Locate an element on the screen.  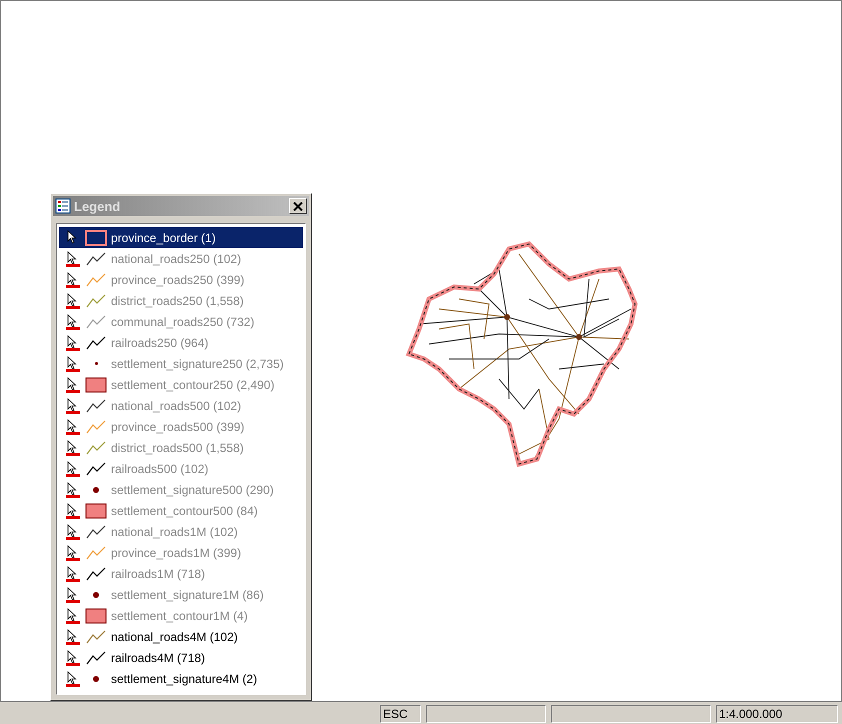
layer-item: national_roads500 (102) is located at coordinates (181, 405).